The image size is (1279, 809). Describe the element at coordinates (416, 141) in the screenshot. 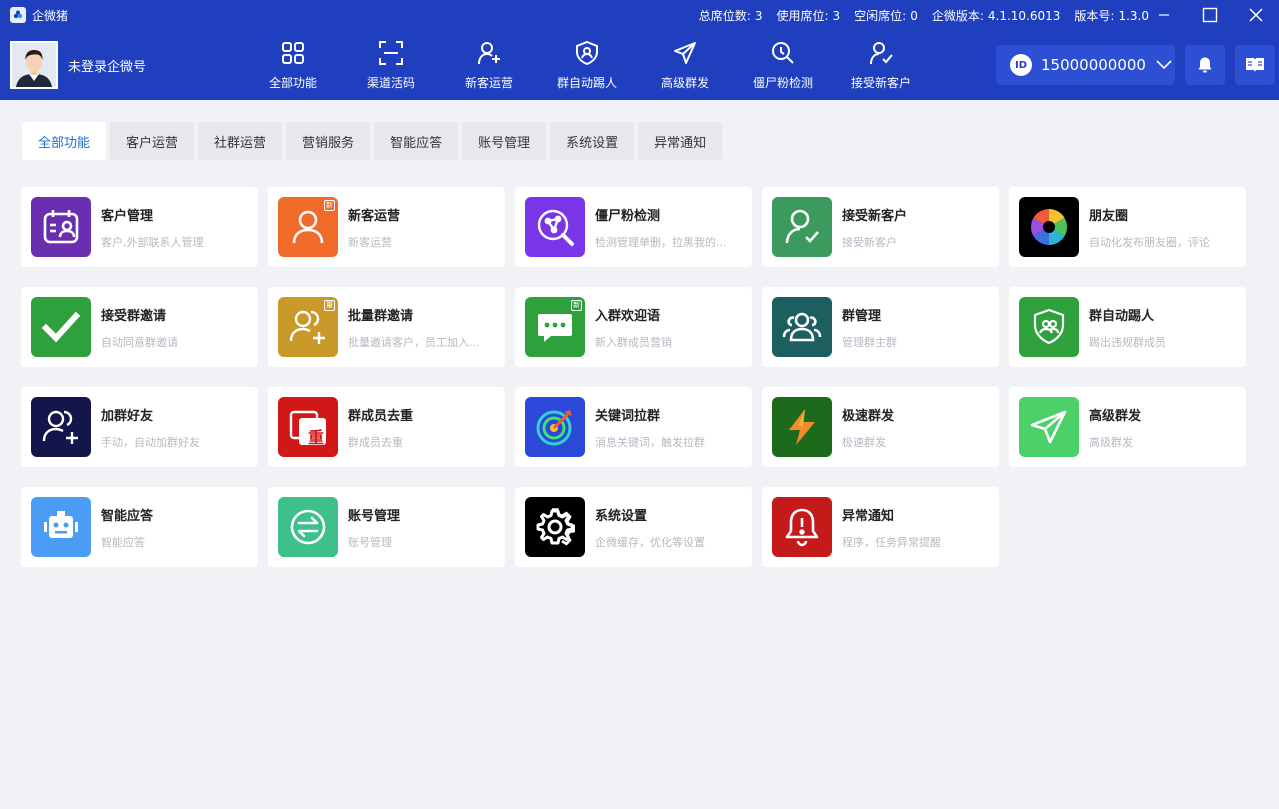

I see `tab-smart-reply: 智能应答` at that location.